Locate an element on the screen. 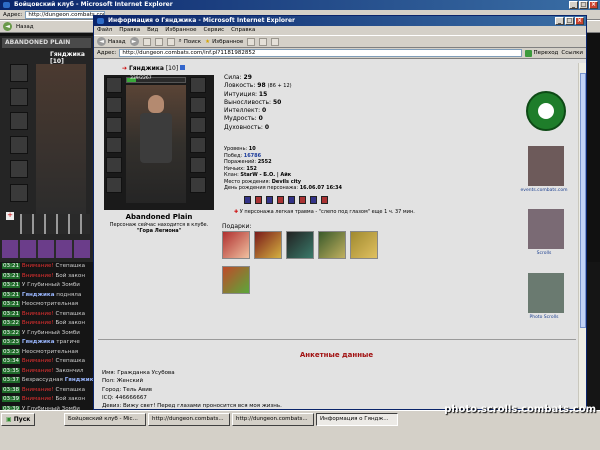 This screenshot has height=450, width=600. chat-time: 03:34 is located at coordinates (11, 361).